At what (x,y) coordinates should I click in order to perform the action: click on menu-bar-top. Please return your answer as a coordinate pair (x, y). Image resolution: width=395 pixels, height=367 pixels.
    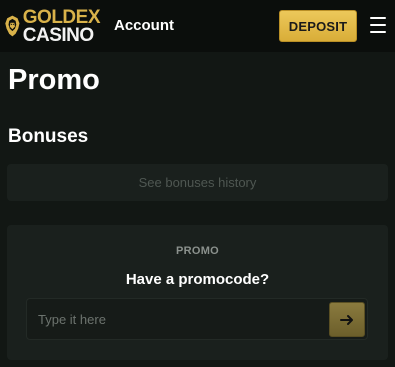
    Looking at the image, I should click on (378, 18).